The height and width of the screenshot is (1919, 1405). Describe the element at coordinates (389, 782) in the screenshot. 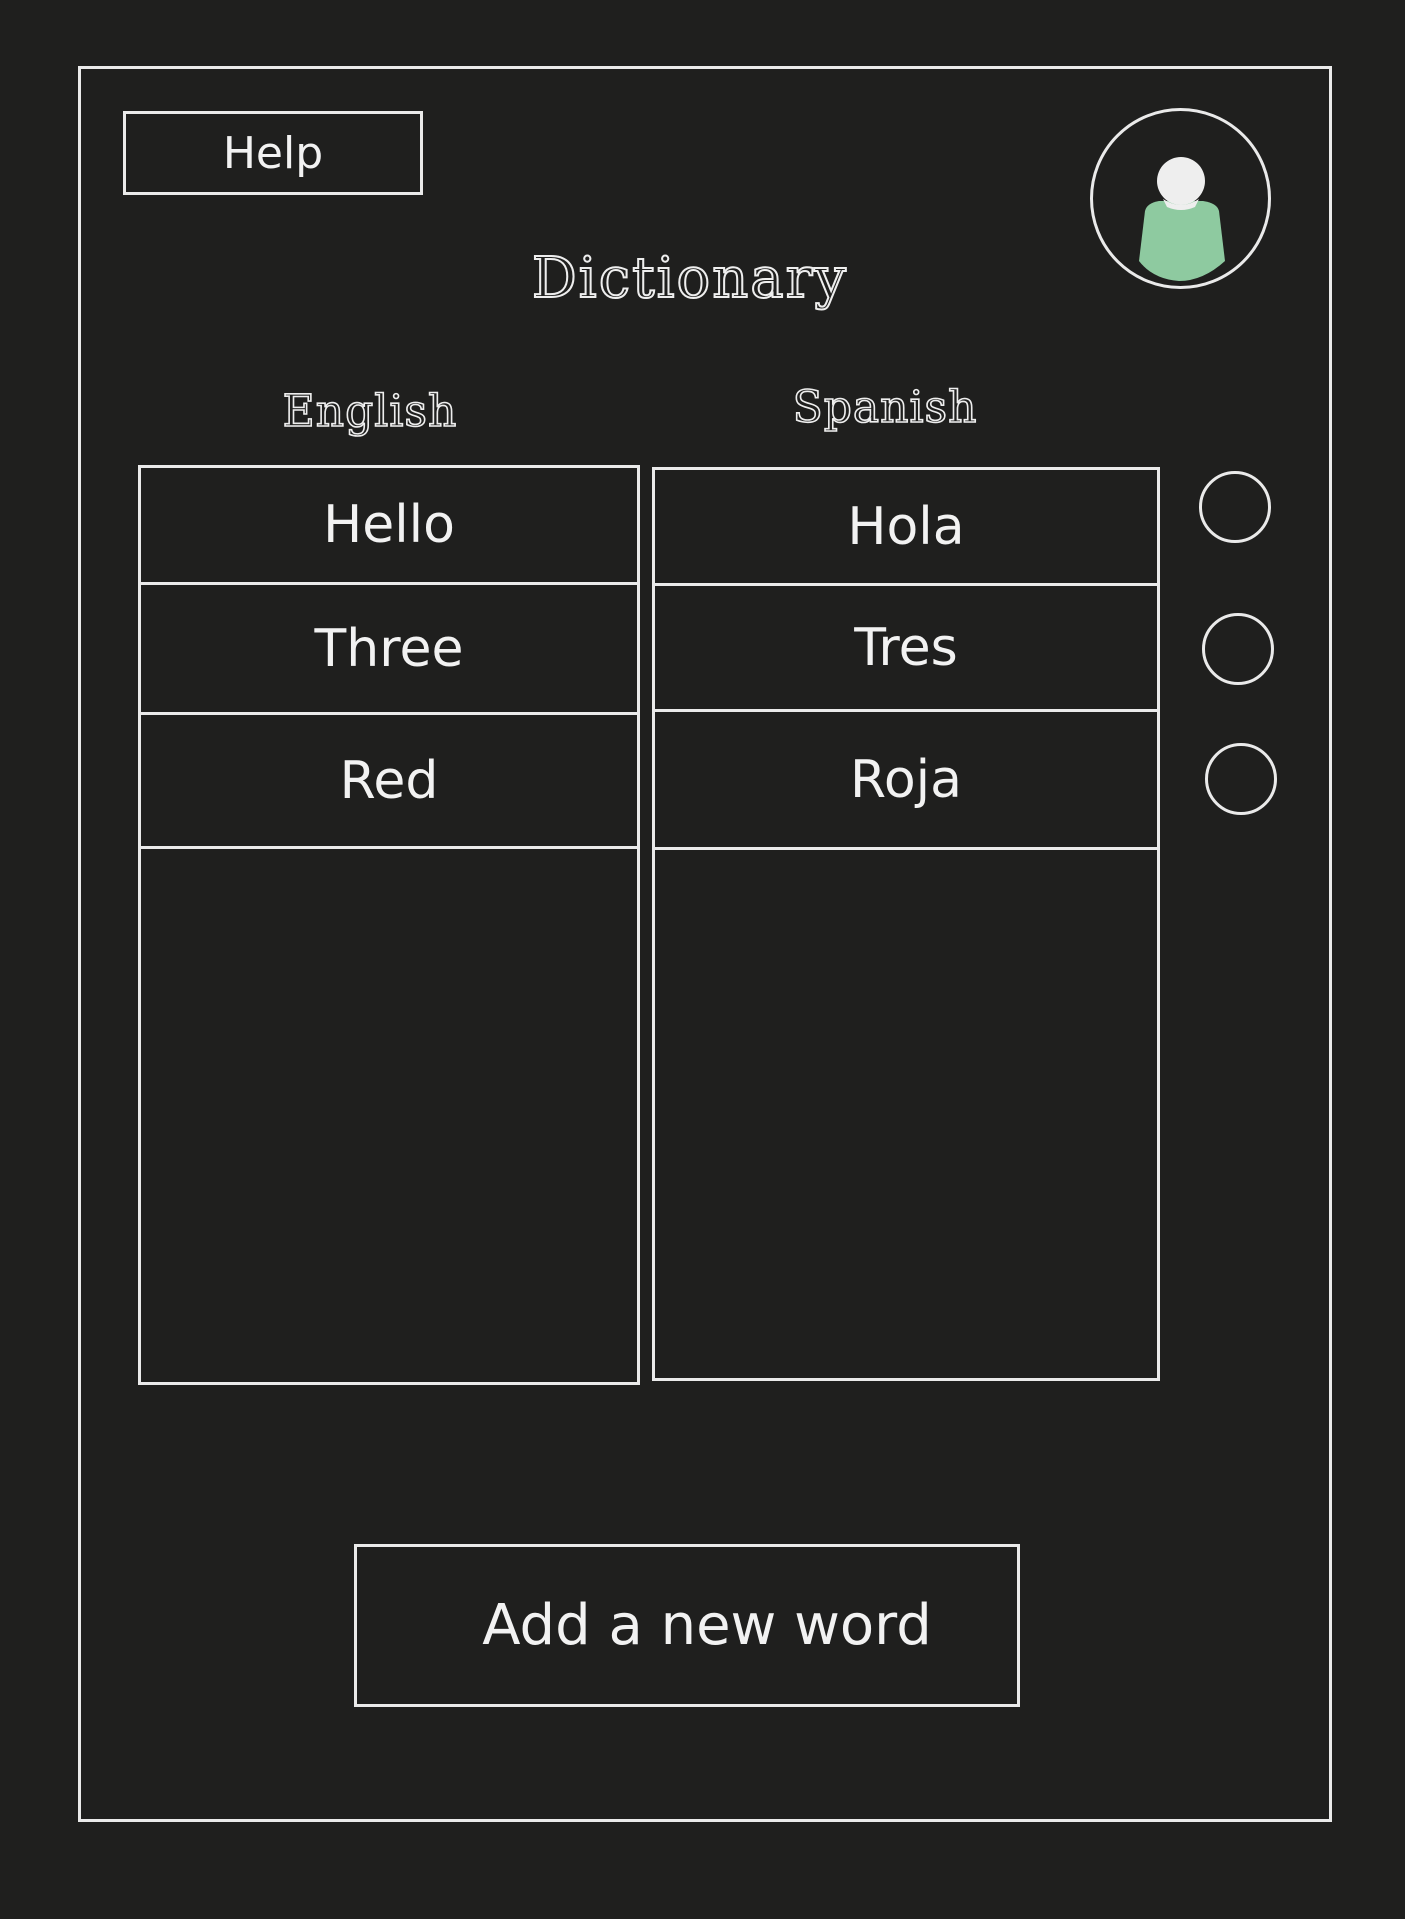

I see `english-word-row: Red` at that location.